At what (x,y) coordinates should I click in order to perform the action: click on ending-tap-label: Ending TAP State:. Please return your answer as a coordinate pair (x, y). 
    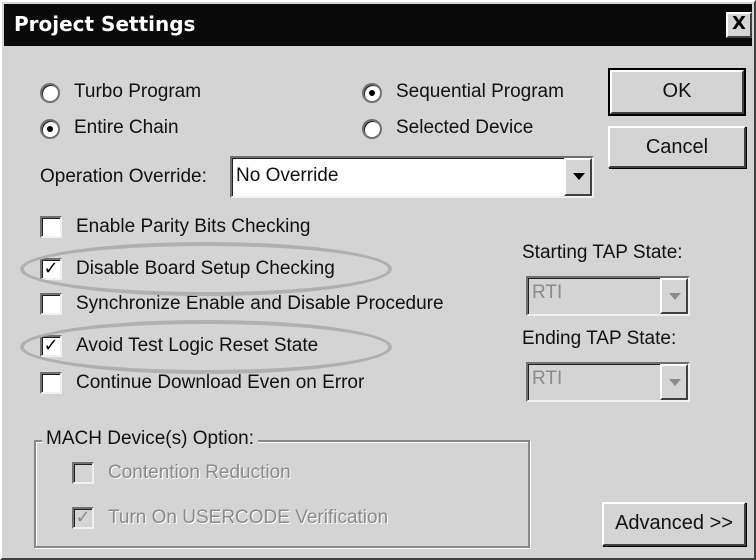
    Looking at the image, I should click on (599, 338).